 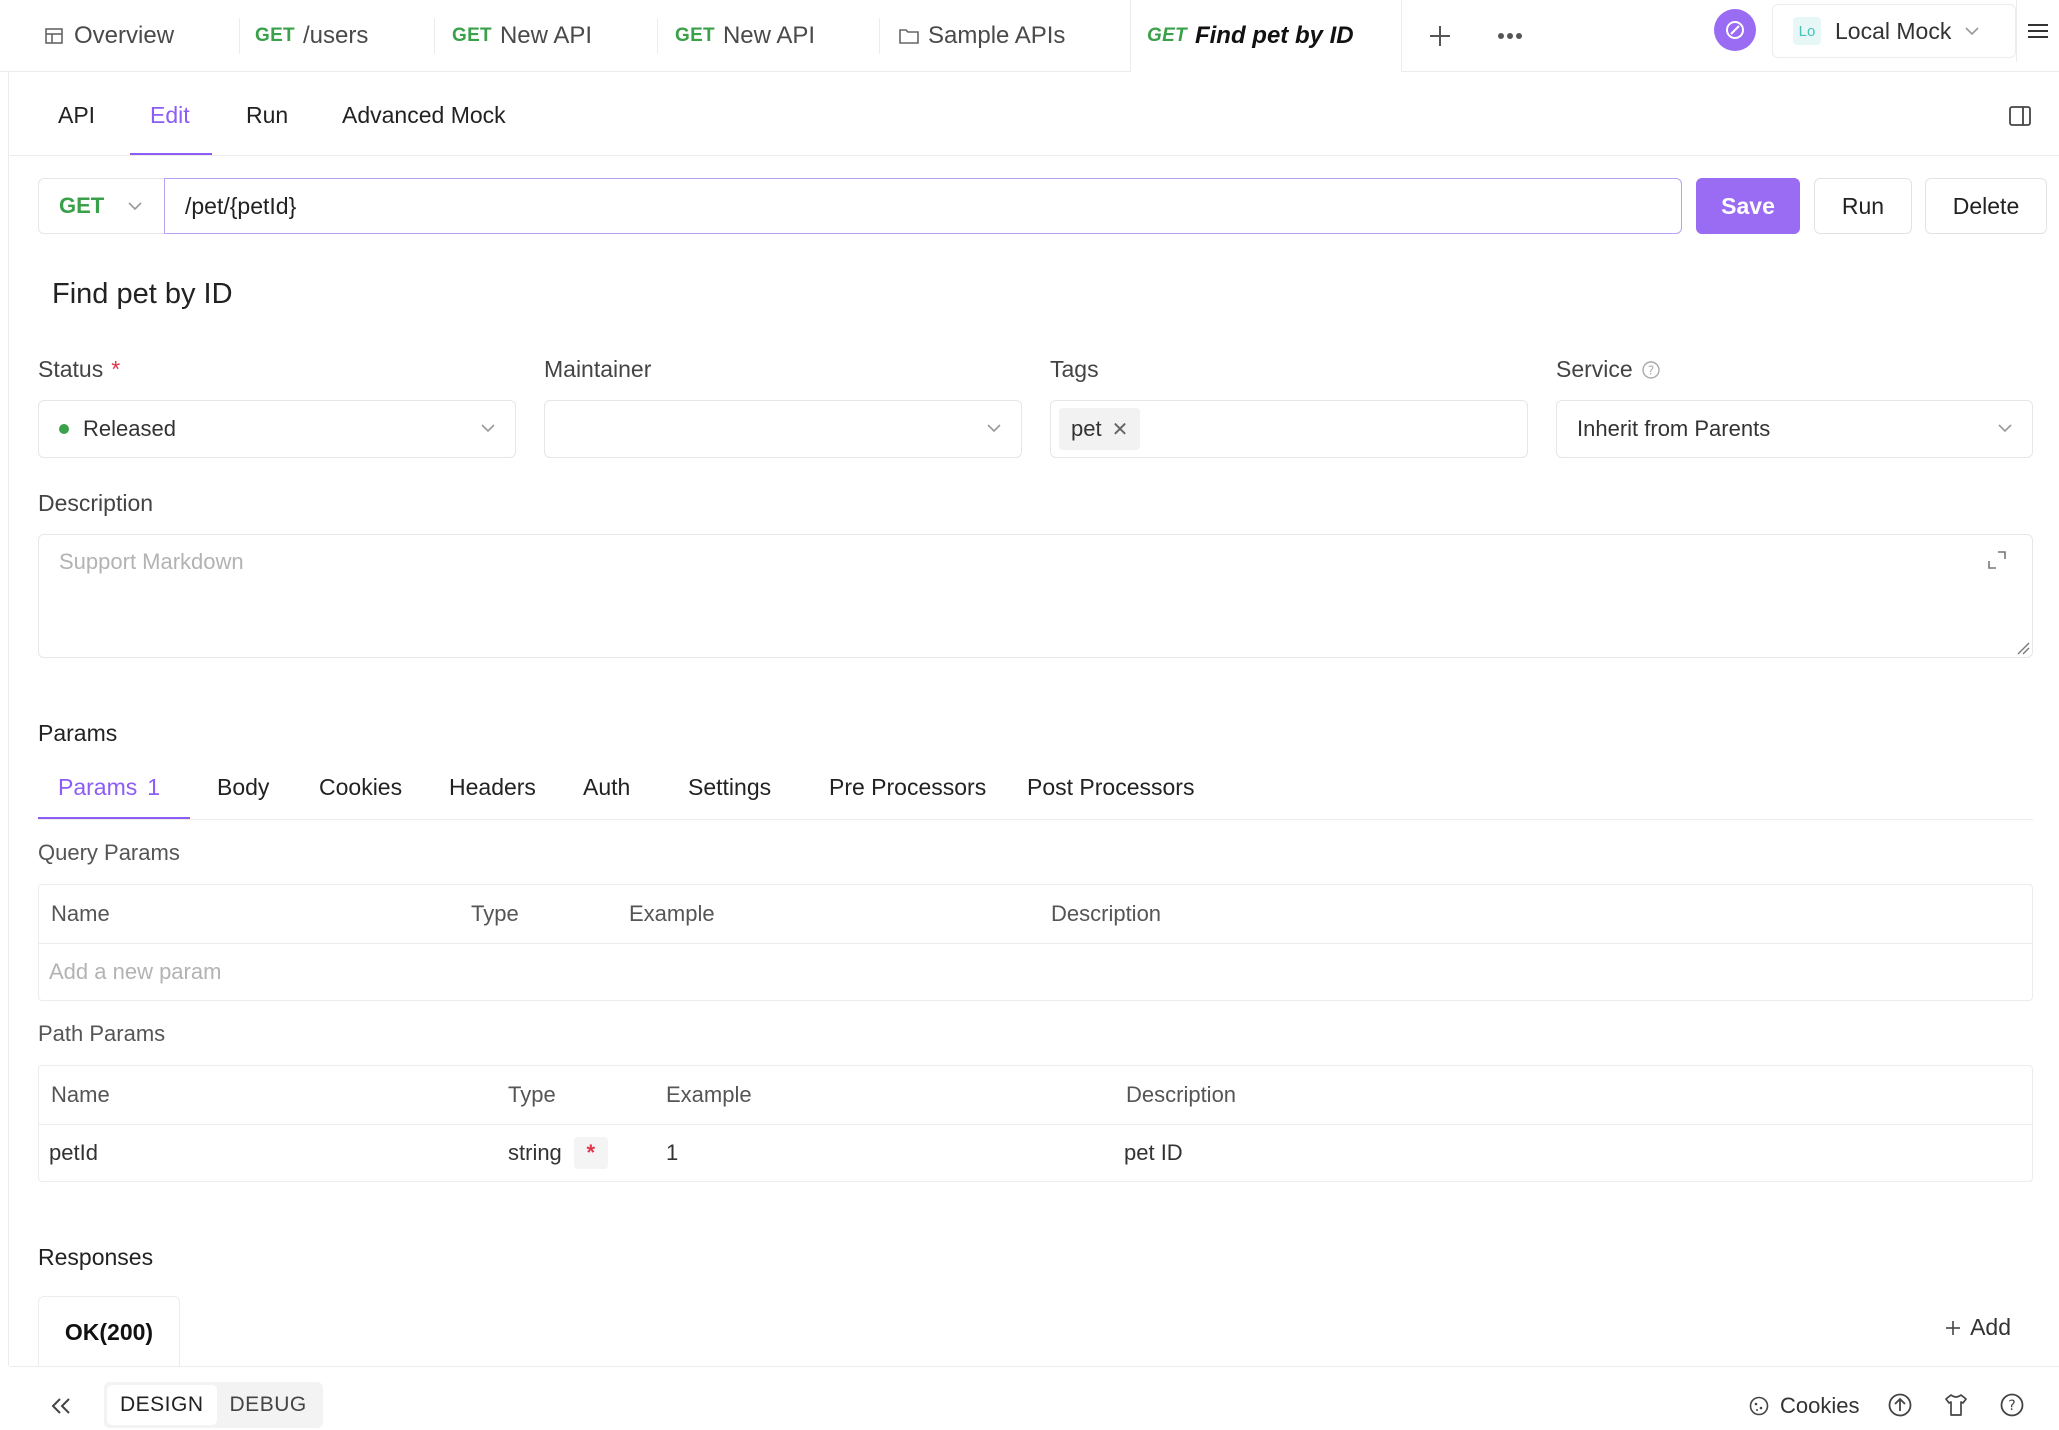 I want to click on url-path-value: /pet/{petId}, so click(x=241, y=205).